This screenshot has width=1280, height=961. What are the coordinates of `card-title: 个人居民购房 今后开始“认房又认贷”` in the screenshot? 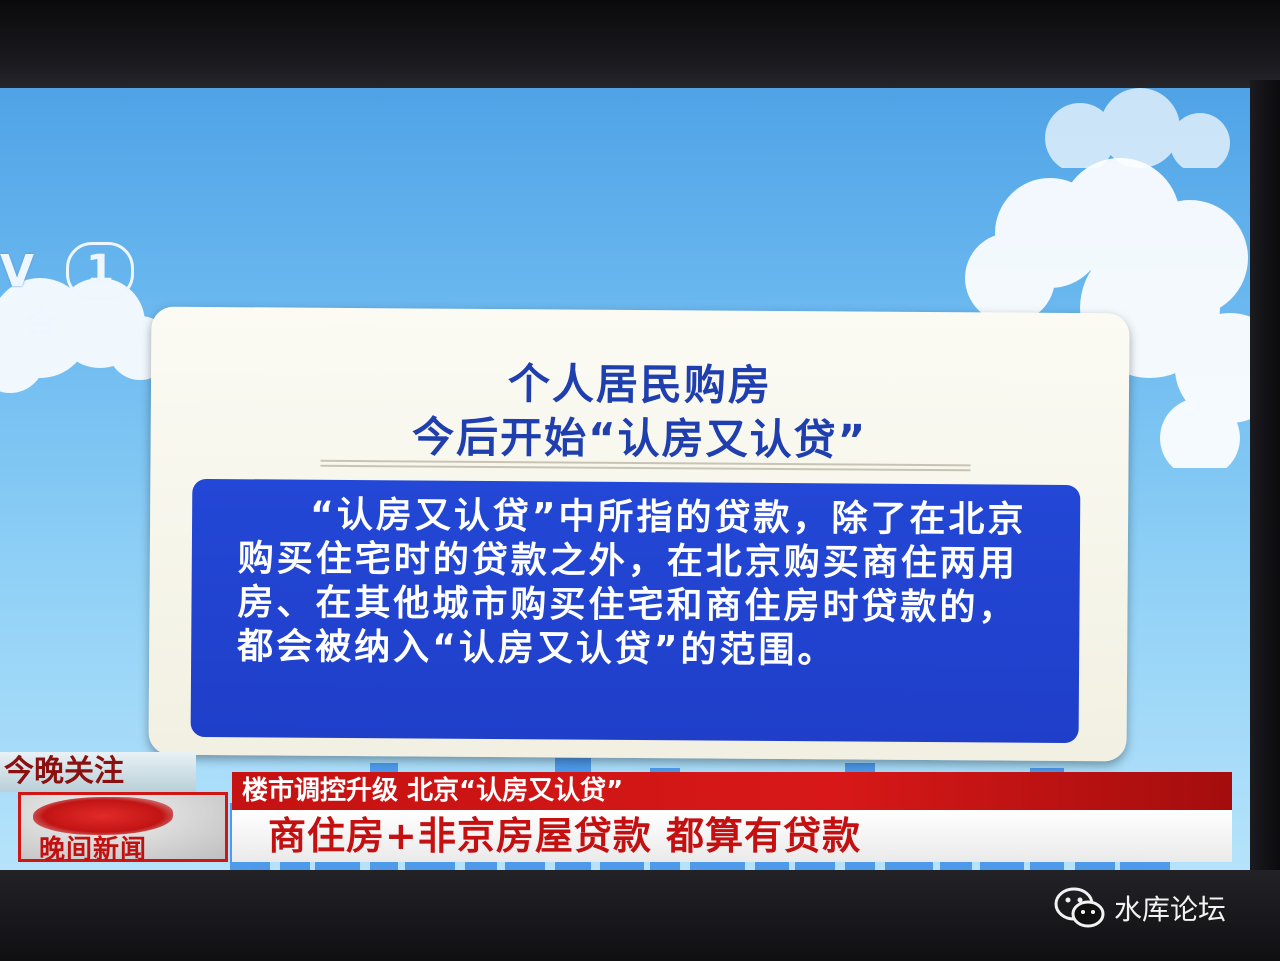 It's located at (639, 412).